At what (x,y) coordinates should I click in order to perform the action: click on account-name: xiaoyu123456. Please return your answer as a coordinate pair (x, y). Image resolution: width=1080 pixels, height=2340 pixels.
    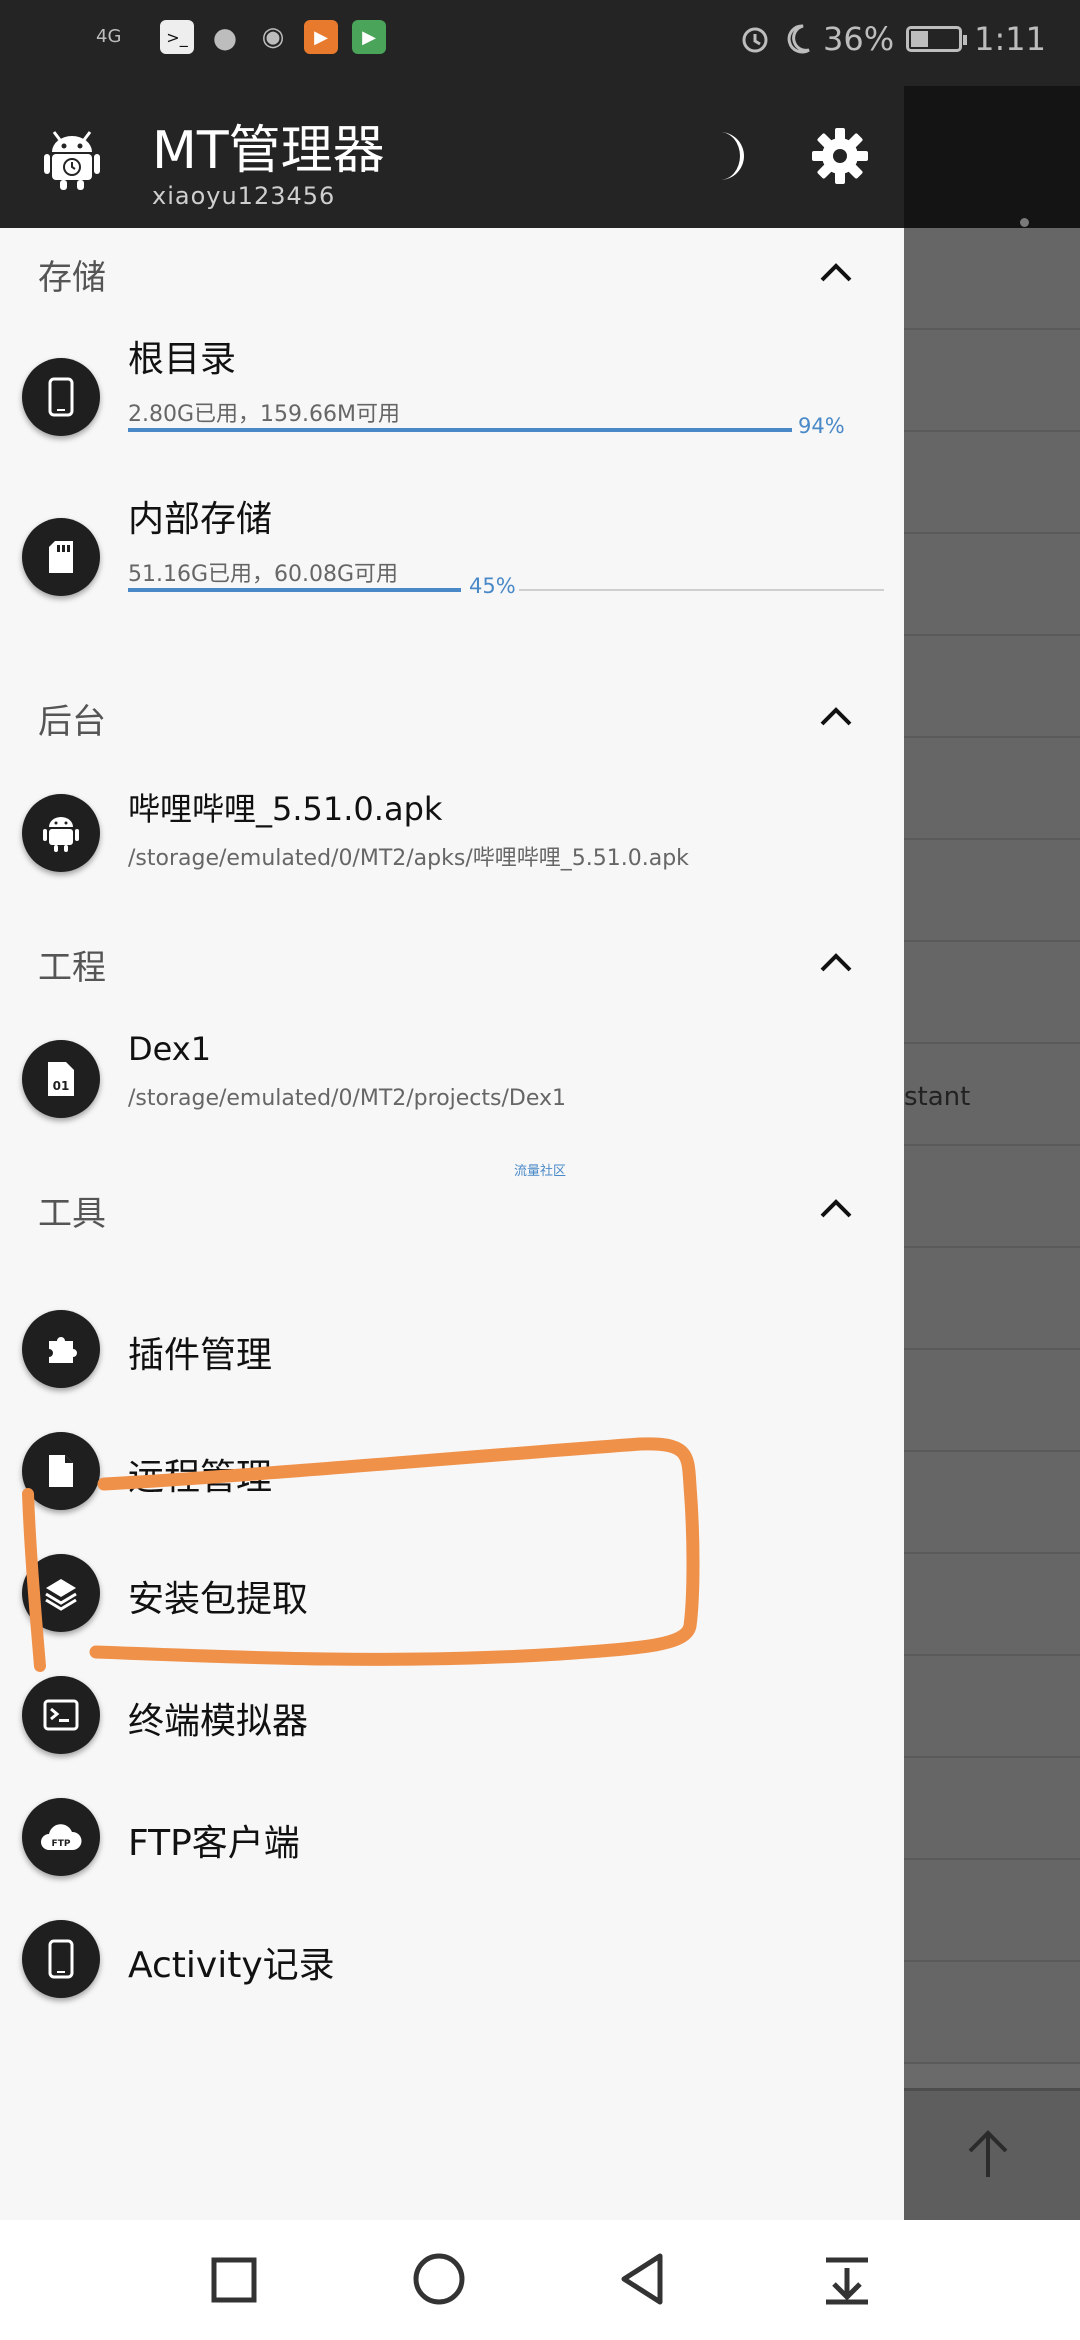
    Looking at the image, I should click on (244, 196).